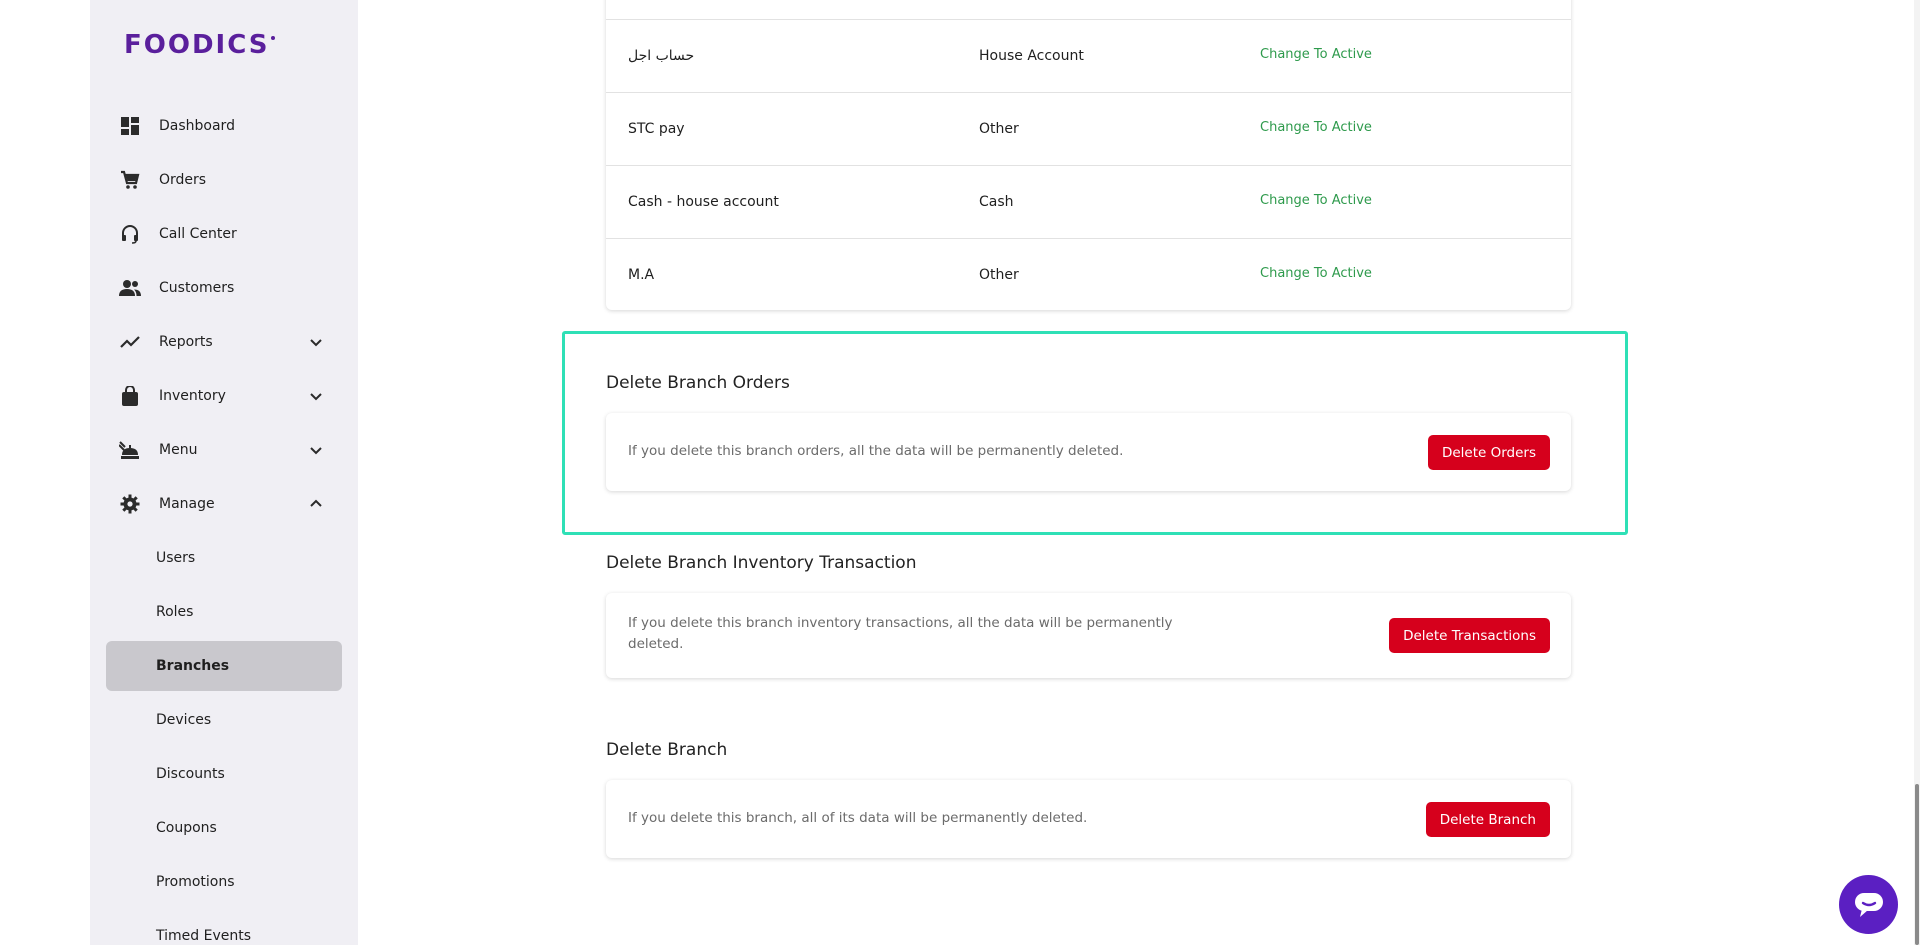 The height and width of the screenshot is (945, 1920). What do you see at coordinates (197, 288) in the screenshot?
I see `sidebar-item-label: Customers` at bounding box center [197, 288].